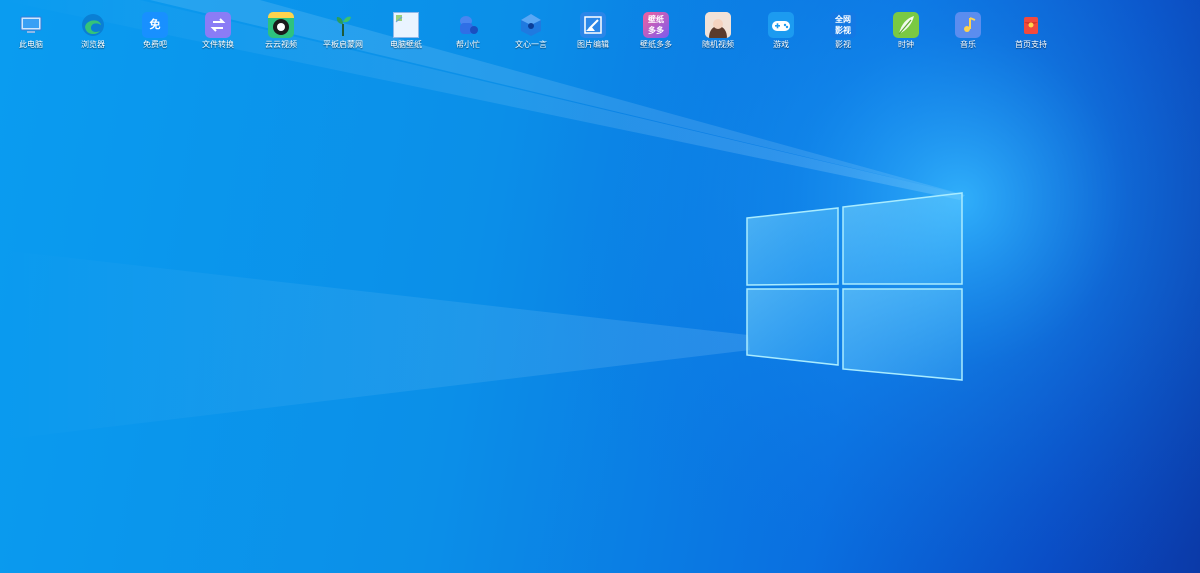  I want to click on desktop-icon-game: 游戏, so click(781, 31).